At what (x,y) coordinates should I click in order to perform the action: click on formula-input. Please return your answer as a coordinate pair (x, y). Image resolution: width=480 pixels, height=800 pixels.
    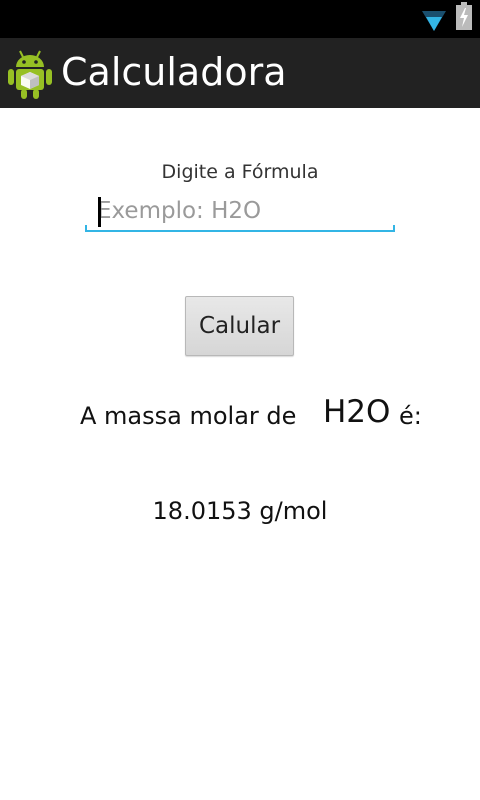
    Looking at the image, I should click on (242, 211).